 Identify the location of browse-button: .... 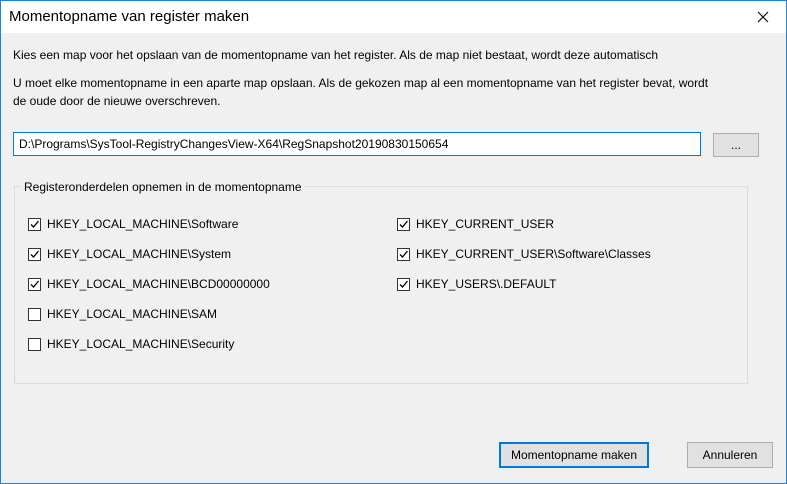
(736, 145).